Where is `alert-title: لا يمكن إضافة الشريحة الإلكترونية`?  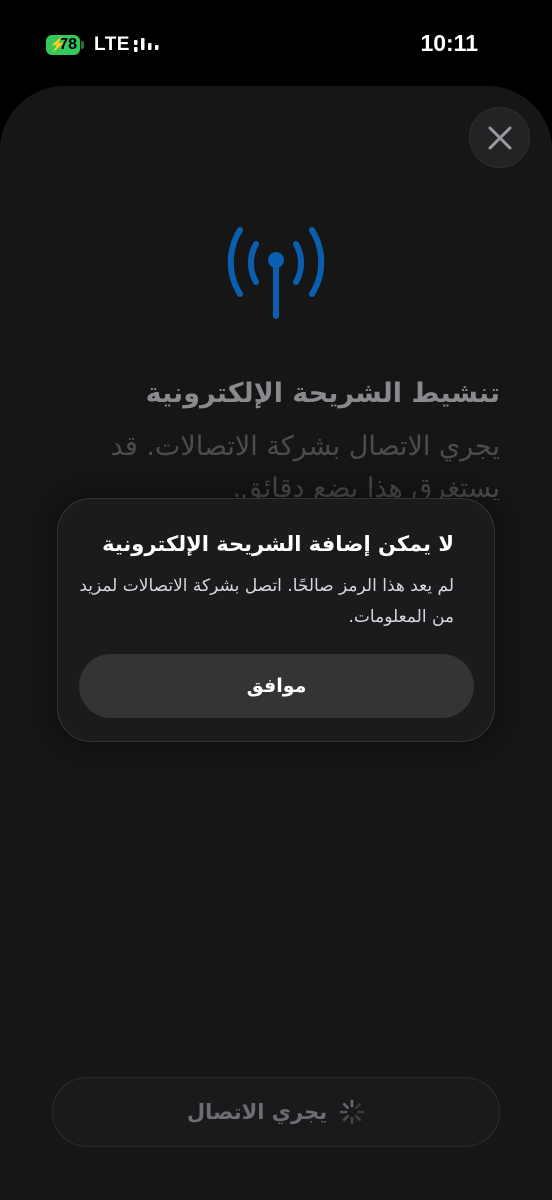 alert-title: لا يمكن إضافة الشريحة الإلكترونية is located at coordinates (278, 544).